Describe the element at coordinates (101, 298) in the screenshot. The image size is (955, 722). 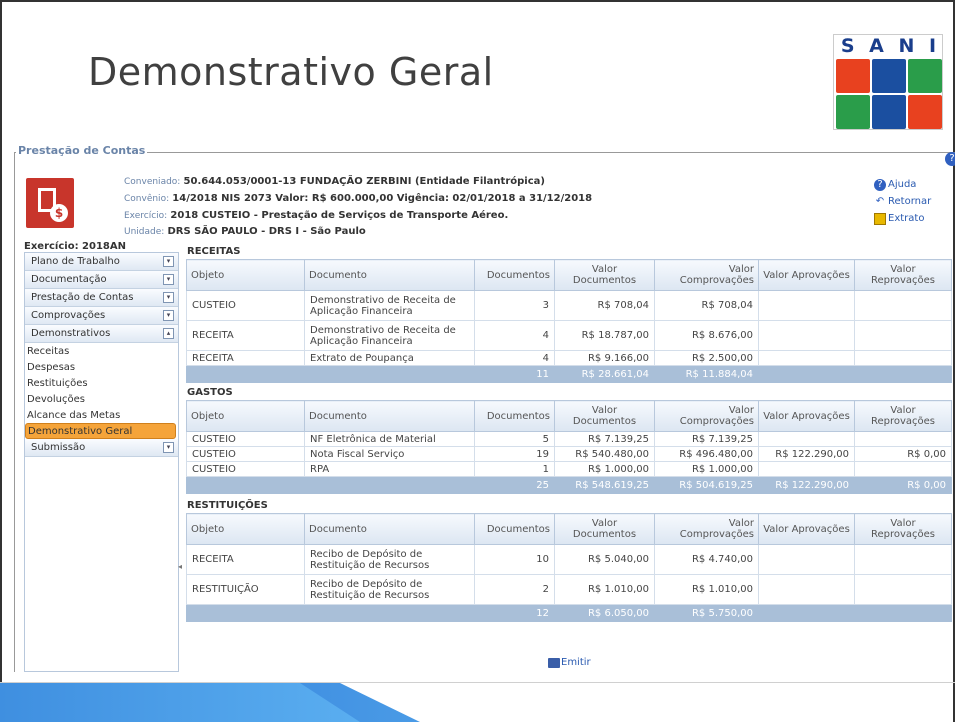
I see `sidebar-item-prestacao-de-contas: Prestação de Contas ▾` at that location.